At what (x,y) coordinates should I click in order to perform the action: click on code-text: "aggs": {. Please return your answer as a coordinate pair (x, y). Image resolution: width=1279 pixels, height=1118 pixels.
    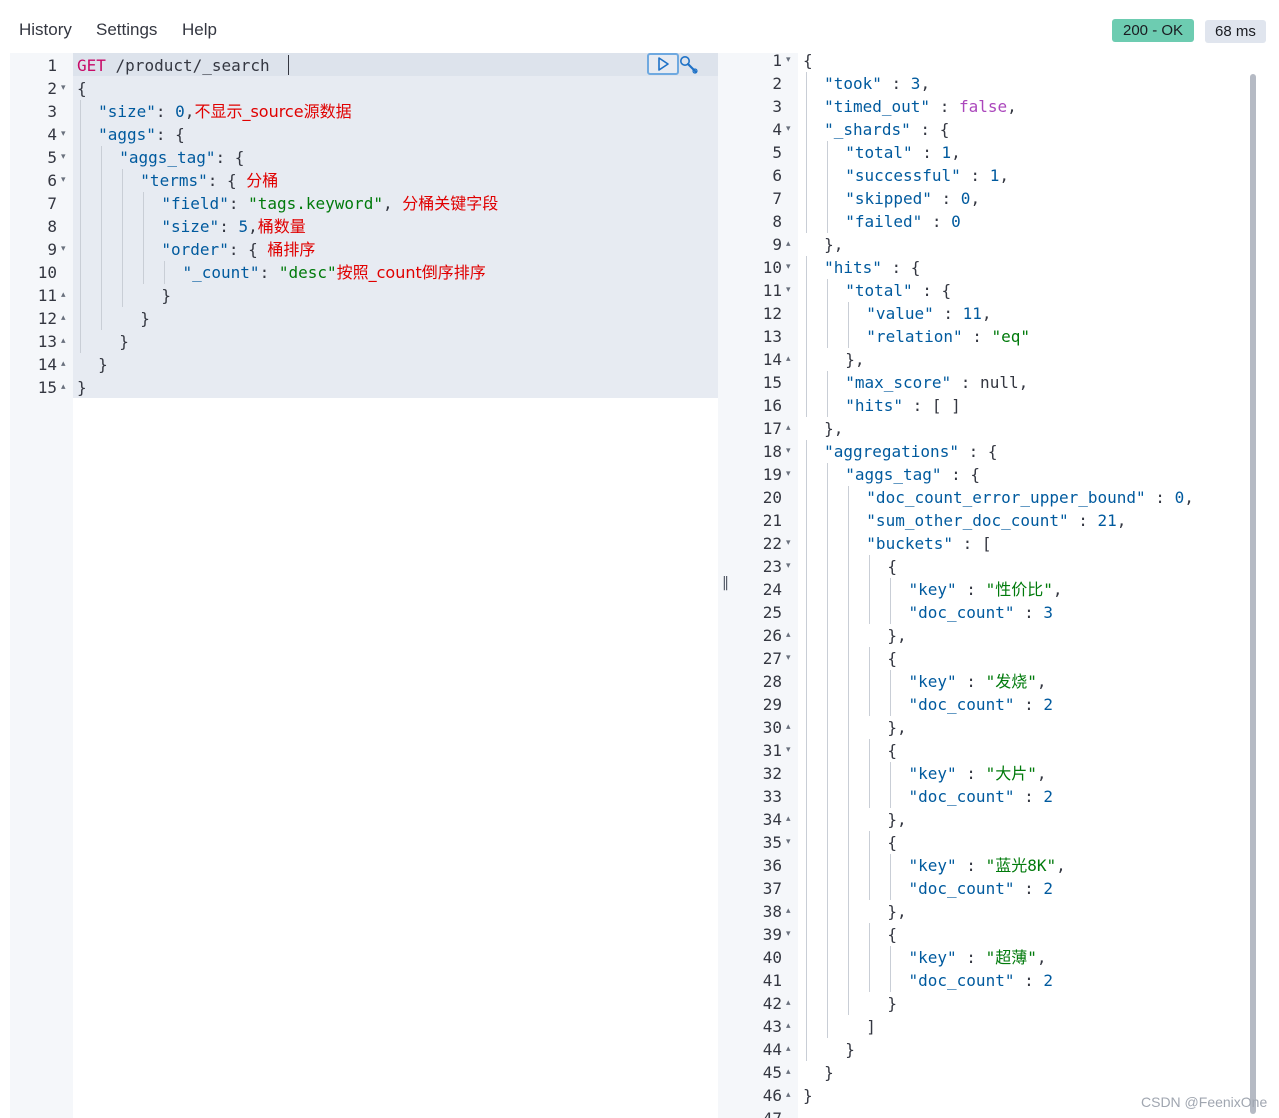
    Looking at the image, I should click on (141, 134).